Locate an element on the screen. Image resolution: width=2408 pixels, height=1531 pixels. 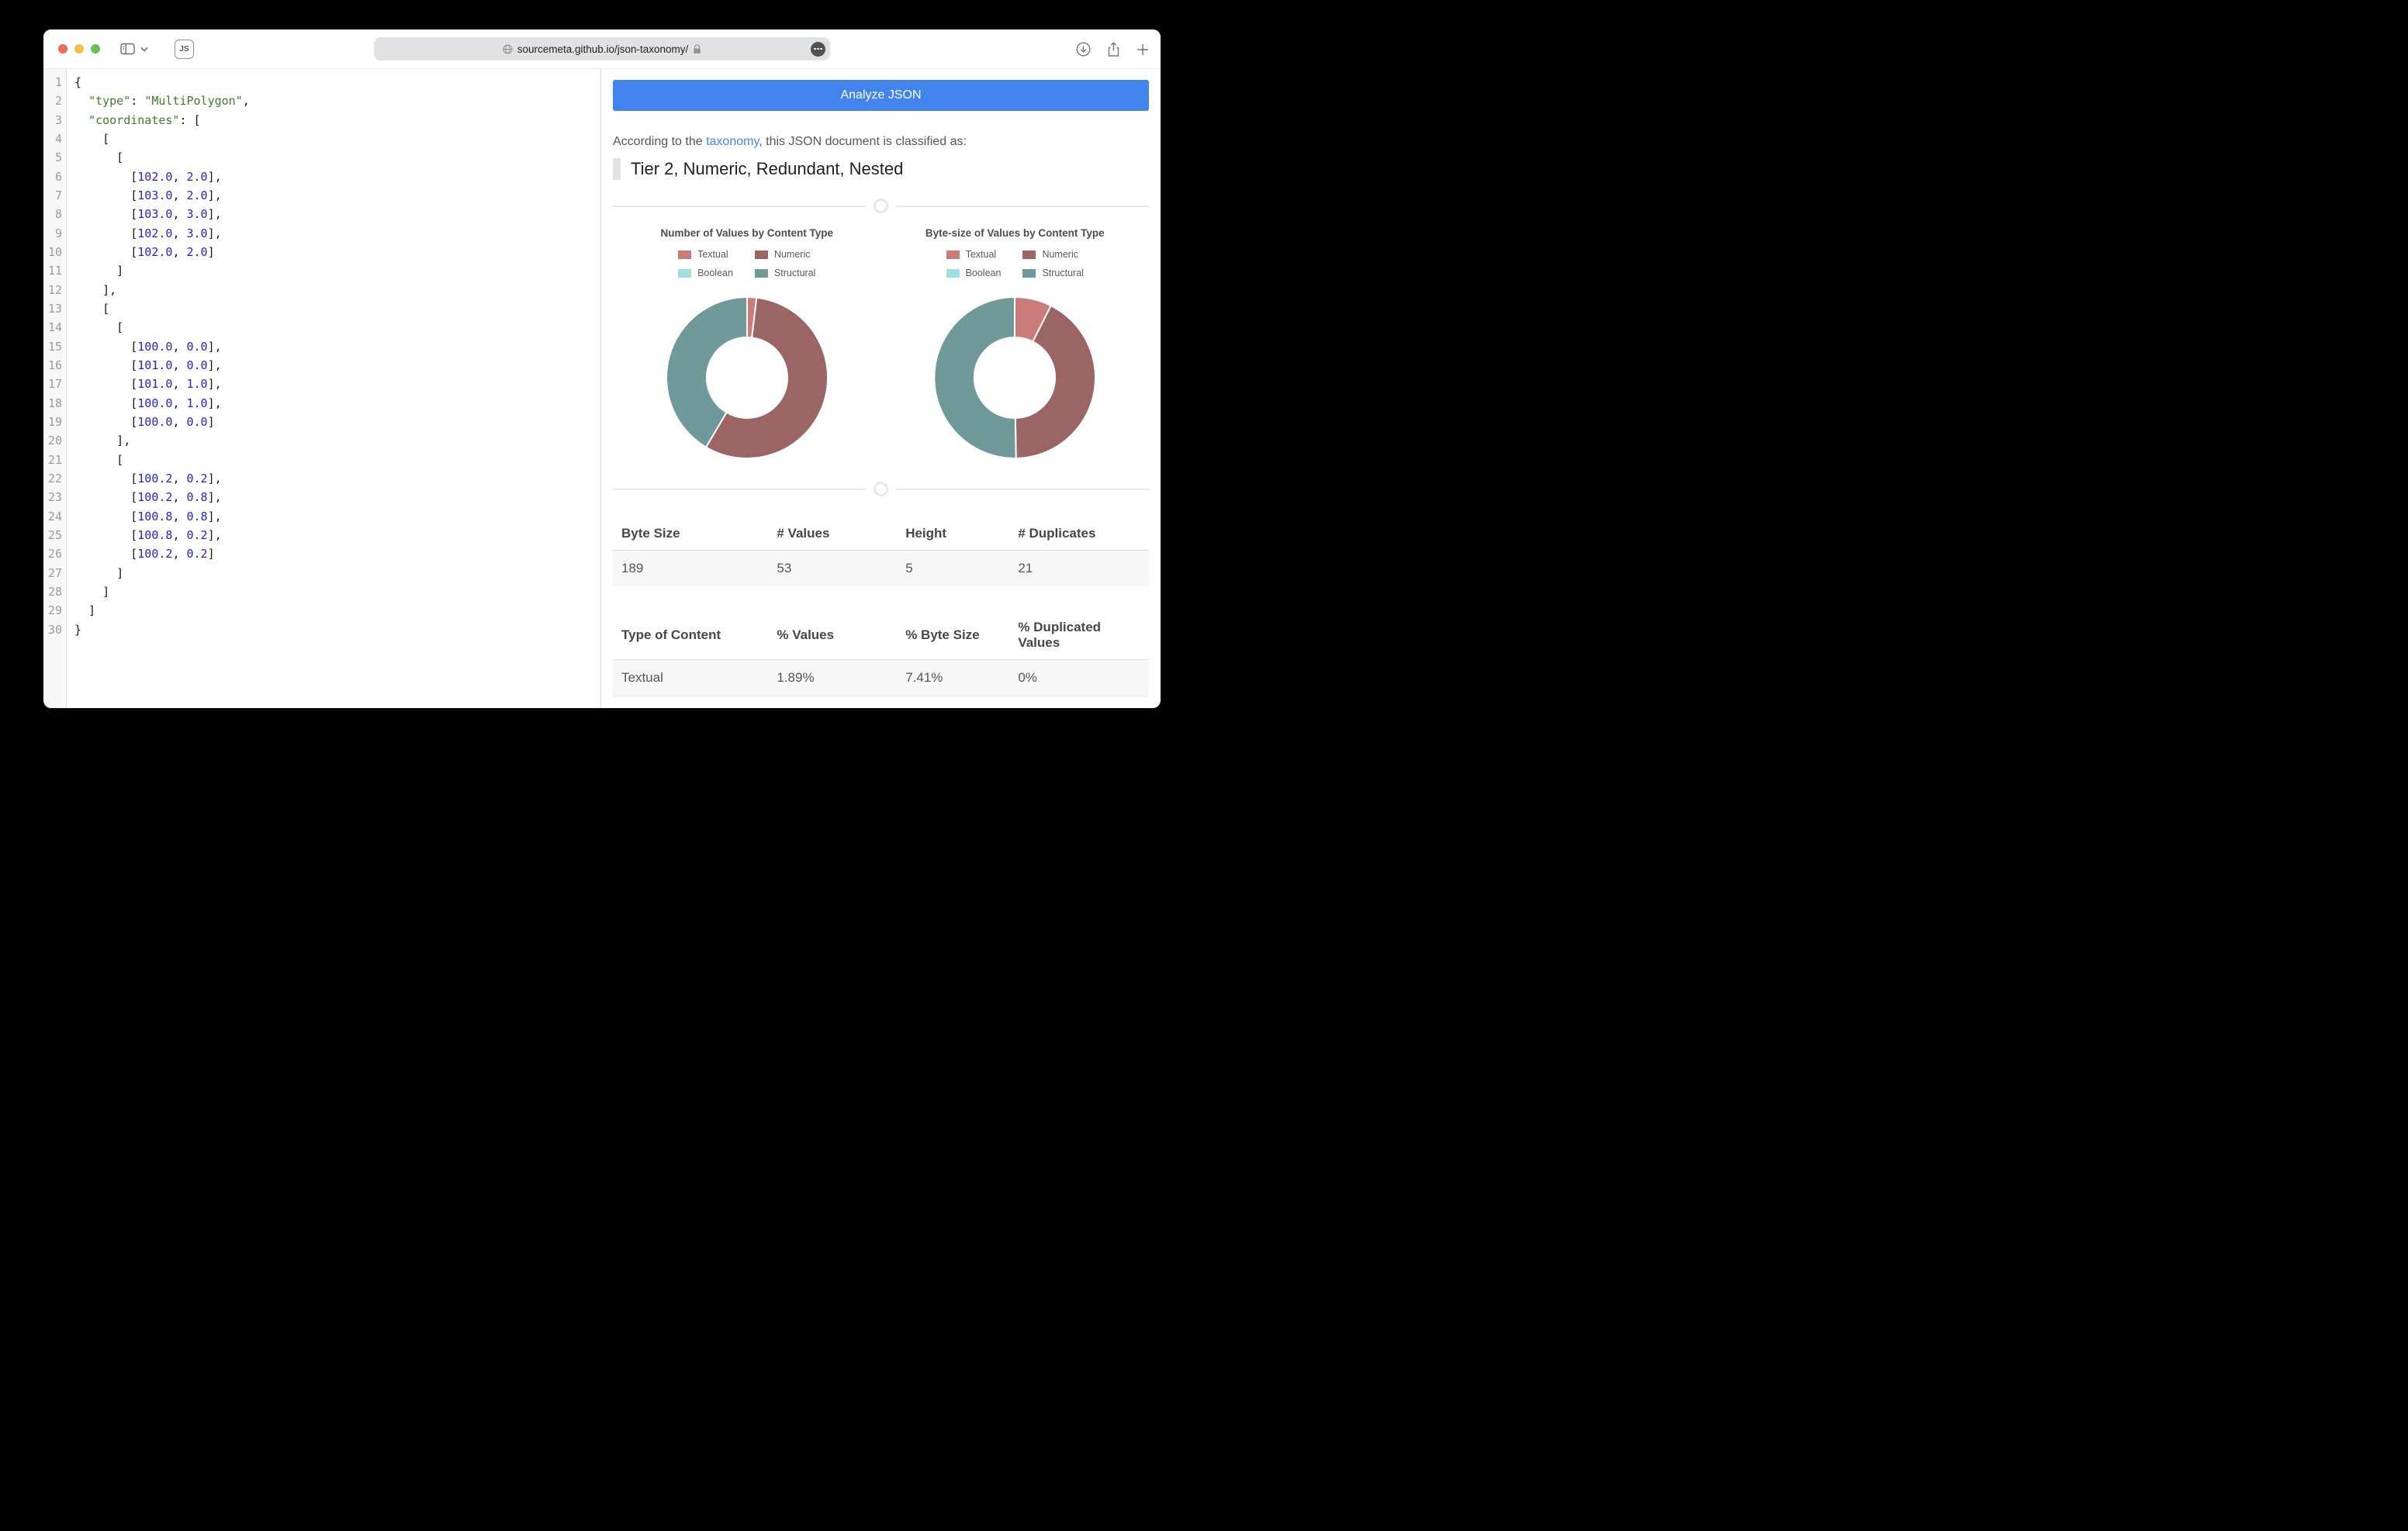
analyze-json-button: Analyze JSON is located at coordinates (881, 95).